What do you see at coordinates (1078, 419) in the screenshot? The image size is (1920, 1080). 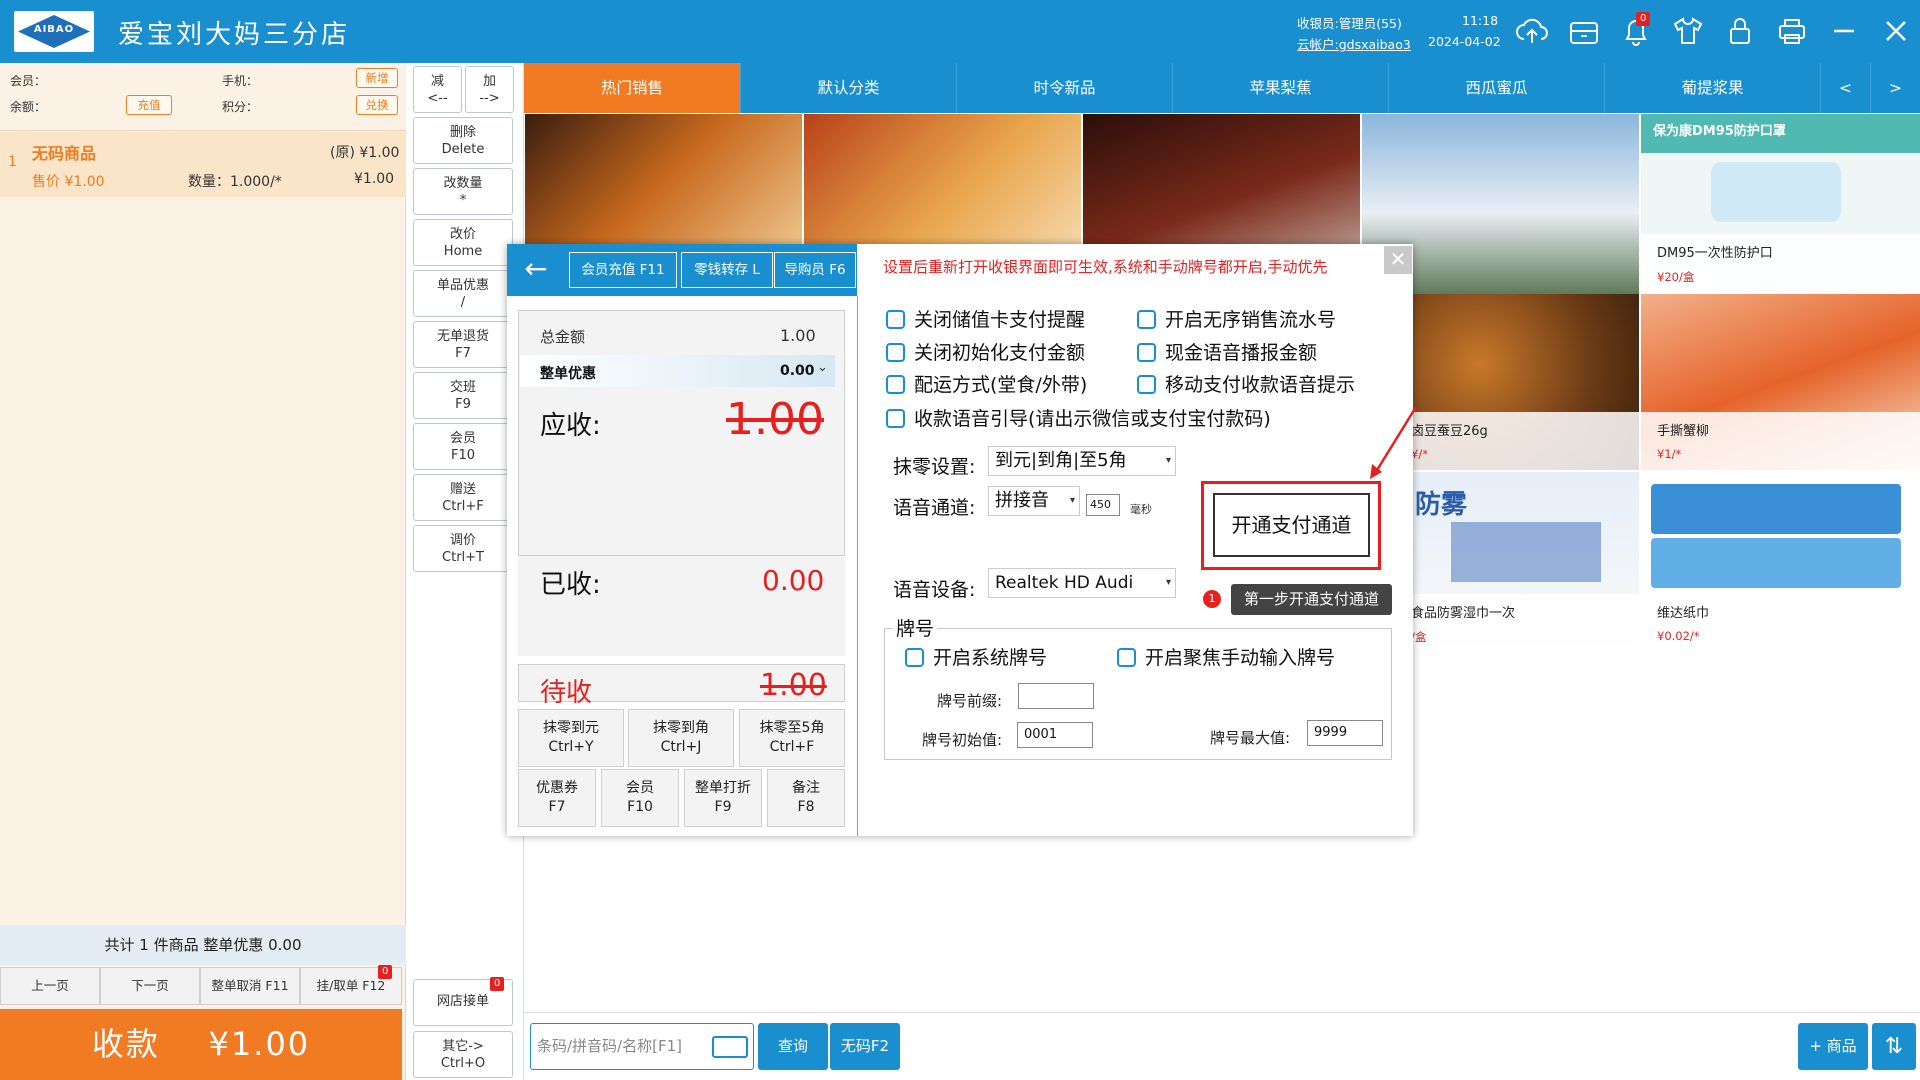 I see `checkbox-voice-guide: 收款语音引导(请出示微信或支付宝付款码)` at bounding box center [1078, 419].